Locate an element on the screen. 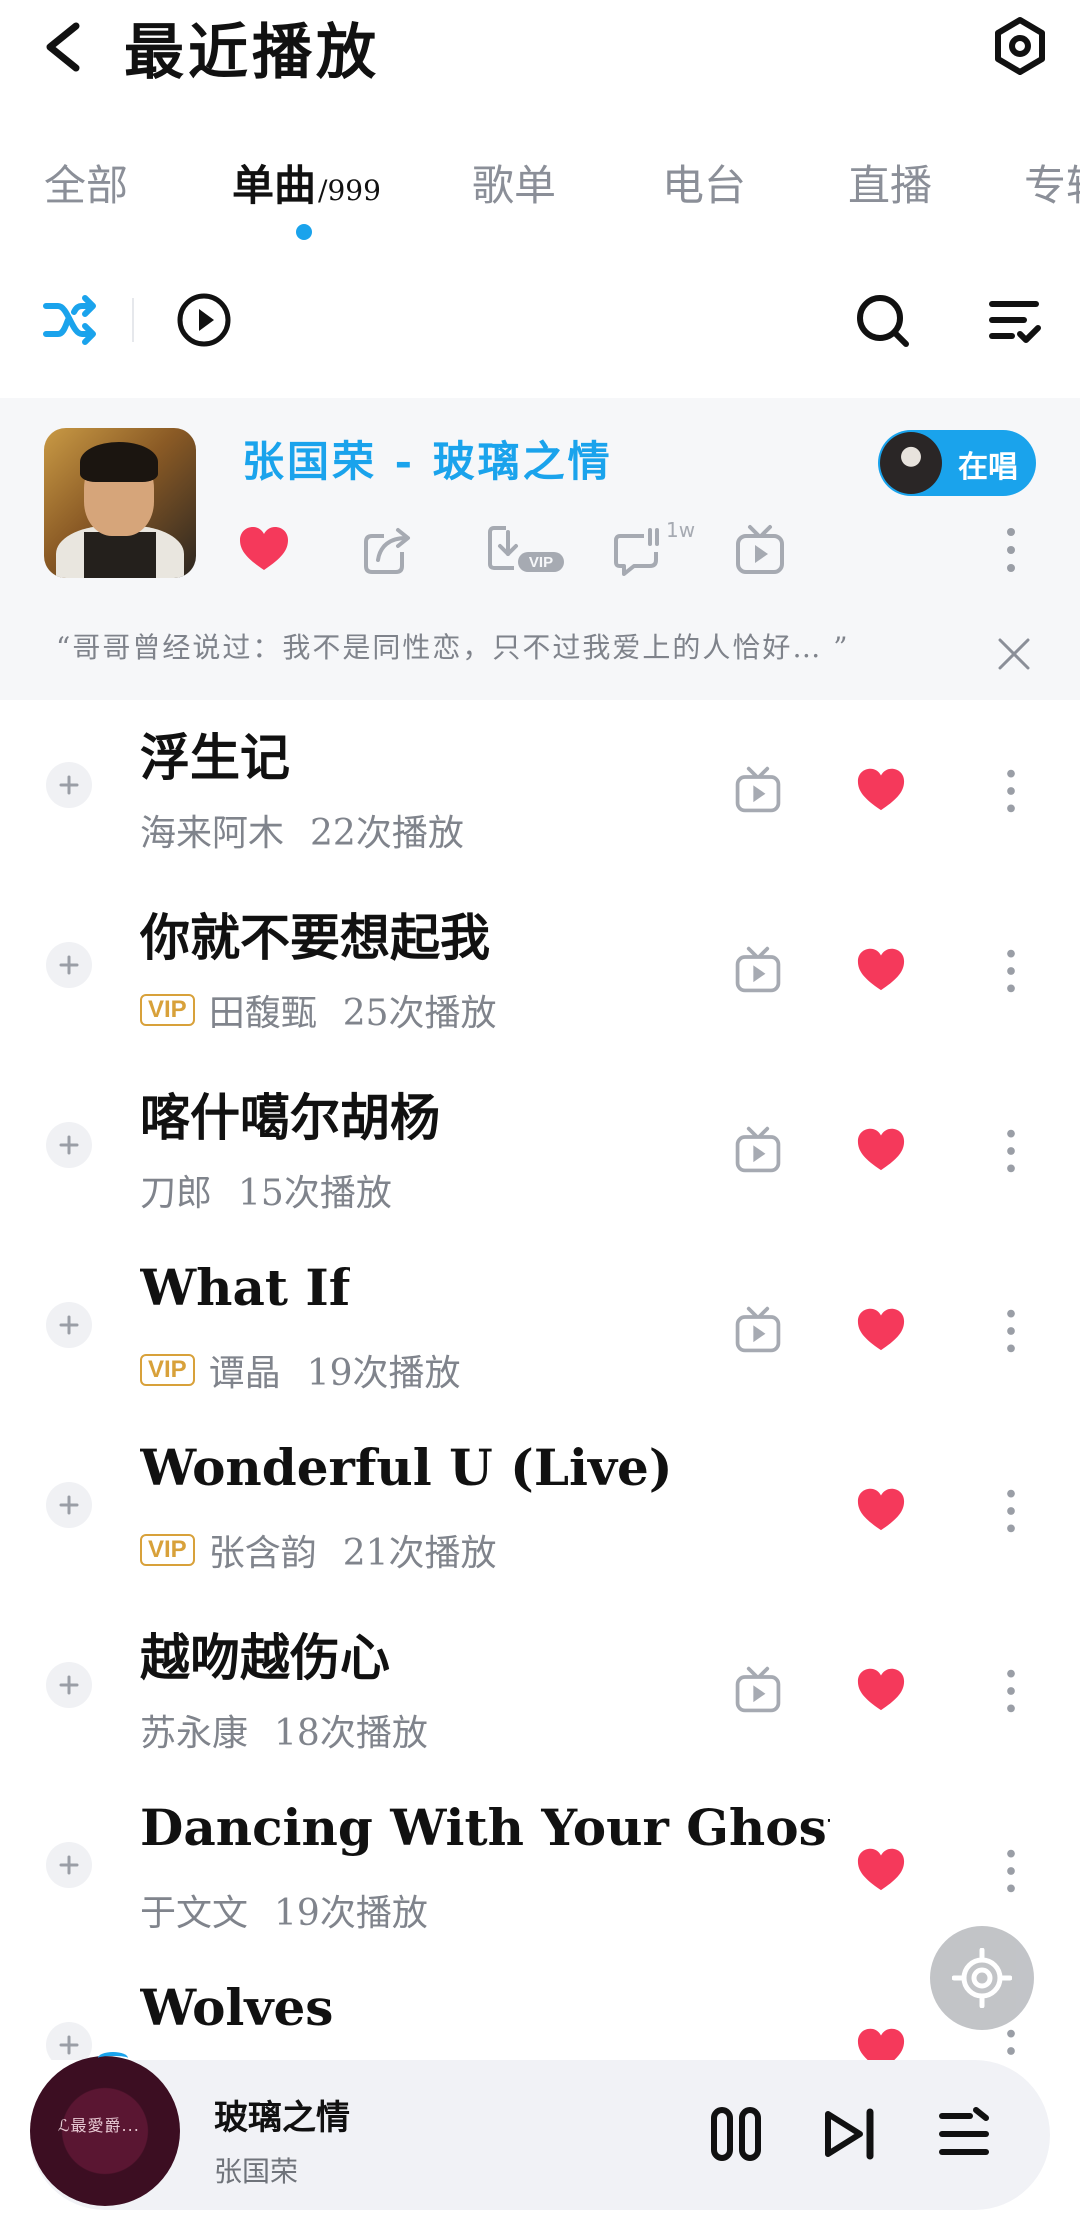  tab-playlists: 歌单 is located at coordinates (514, 182).